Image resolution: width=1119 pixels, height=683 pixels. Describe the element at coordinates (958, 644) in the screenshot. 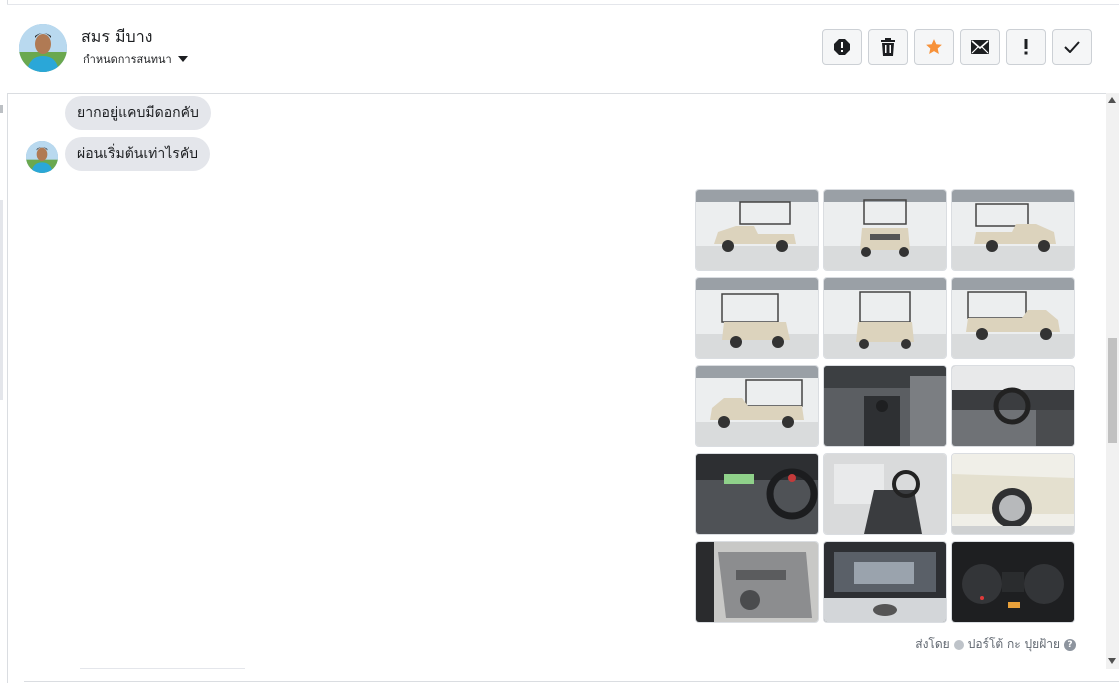

I see `page-icon` at that location.